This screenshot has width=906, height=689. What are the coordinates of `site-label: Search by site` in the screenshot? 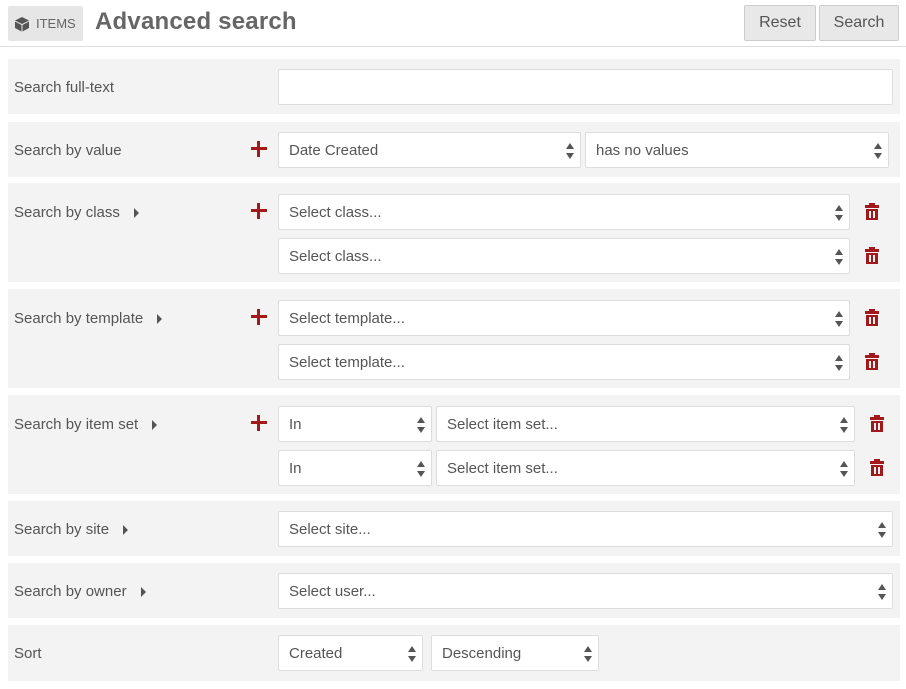 It's located at (71, 529).